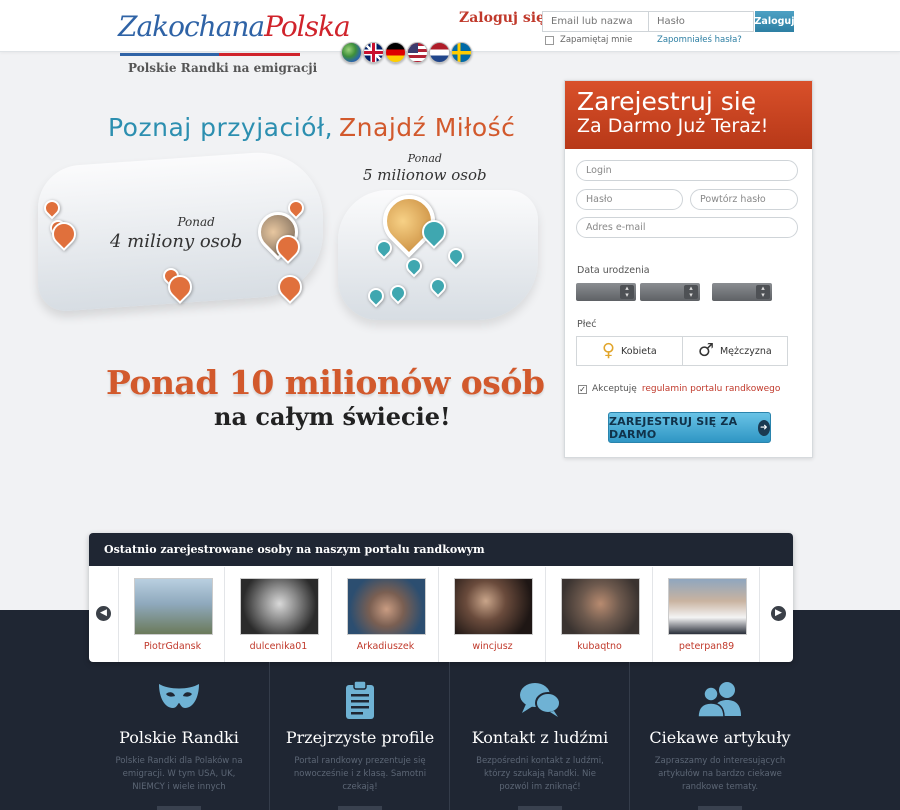 The image size is (900, 810). Describe the element at coordinates (385, 646) in the screenshot. I see `user-name-link: Arkadiuszek` at that location.